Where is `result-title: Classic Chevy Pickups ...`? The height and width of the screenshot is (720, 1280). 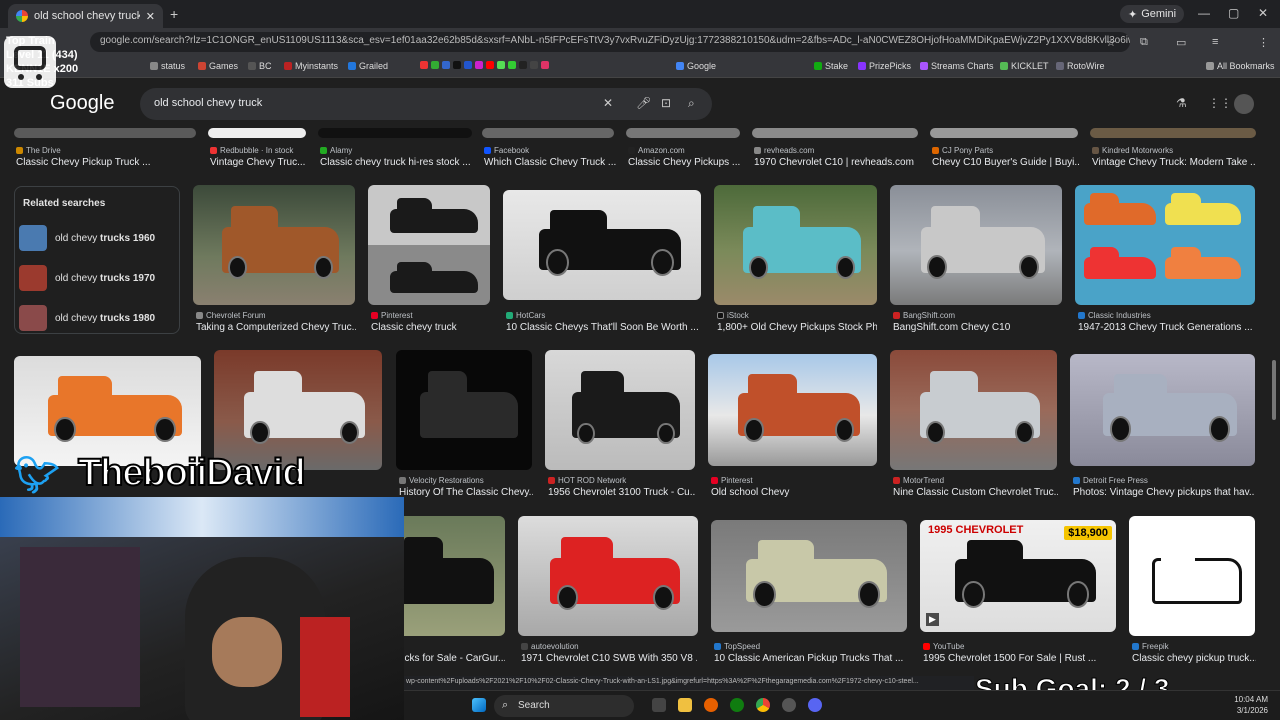 result-title: Classic Chevy Pickups ... is located at coordinates (685, 162).